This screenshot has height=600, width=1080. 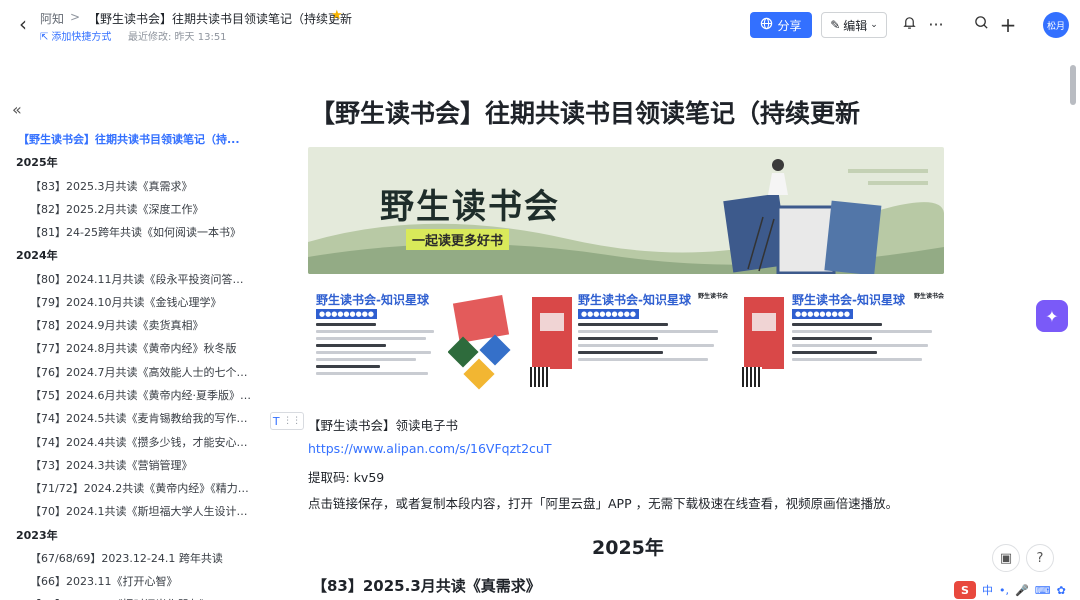 I want to click on add-shortcut-link: ⇱ 添加快捷方式, so click(x=75, y=35).